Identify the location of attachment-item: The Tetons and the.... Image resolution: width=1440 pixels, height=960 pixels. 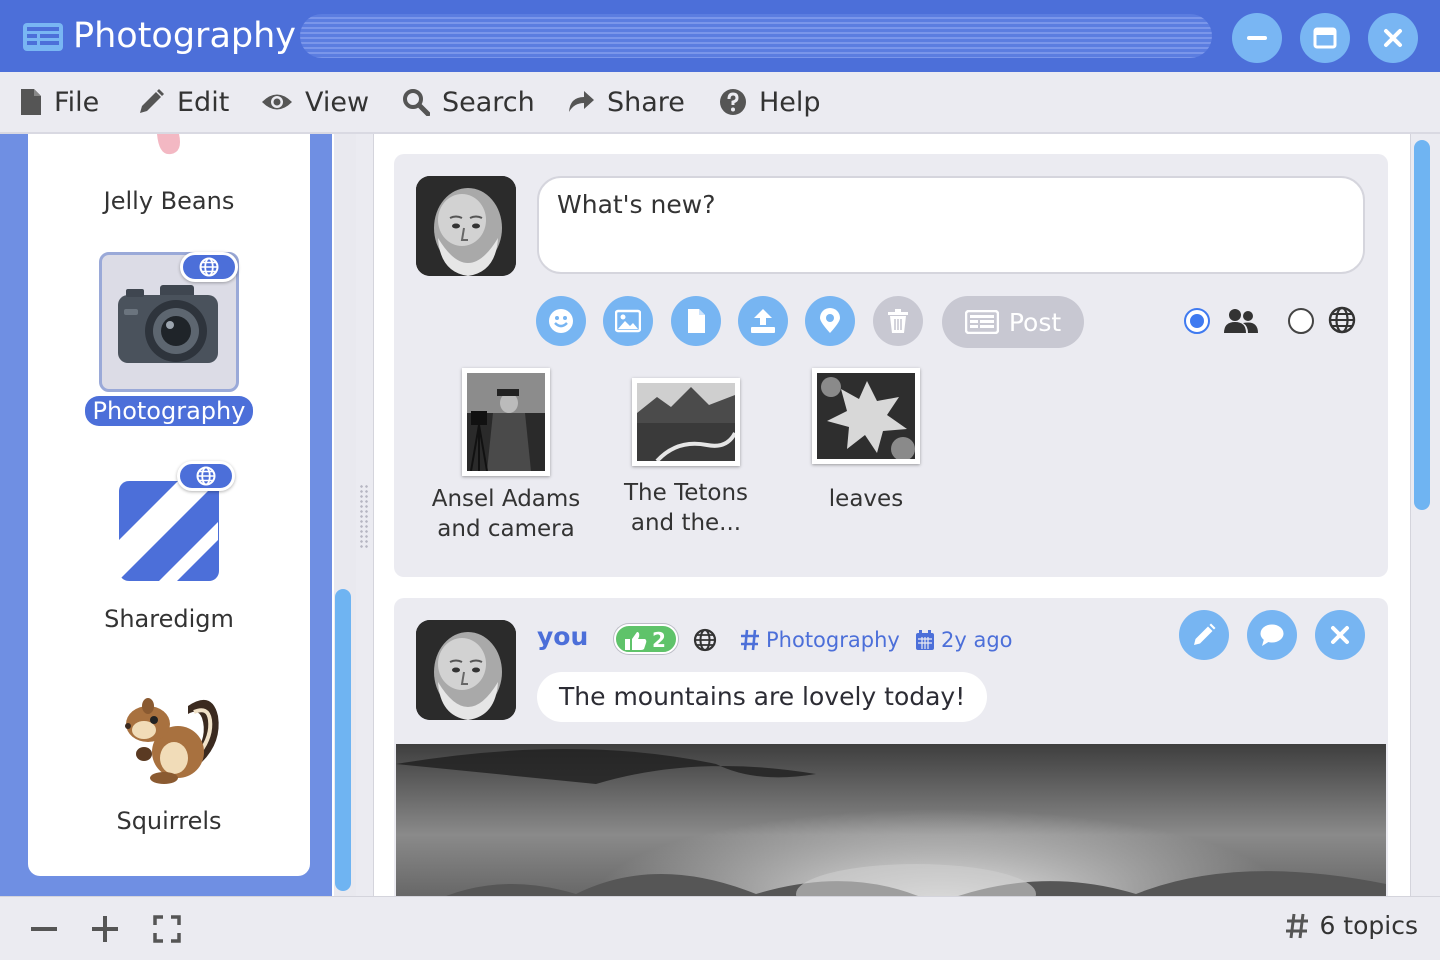
(686, 453).